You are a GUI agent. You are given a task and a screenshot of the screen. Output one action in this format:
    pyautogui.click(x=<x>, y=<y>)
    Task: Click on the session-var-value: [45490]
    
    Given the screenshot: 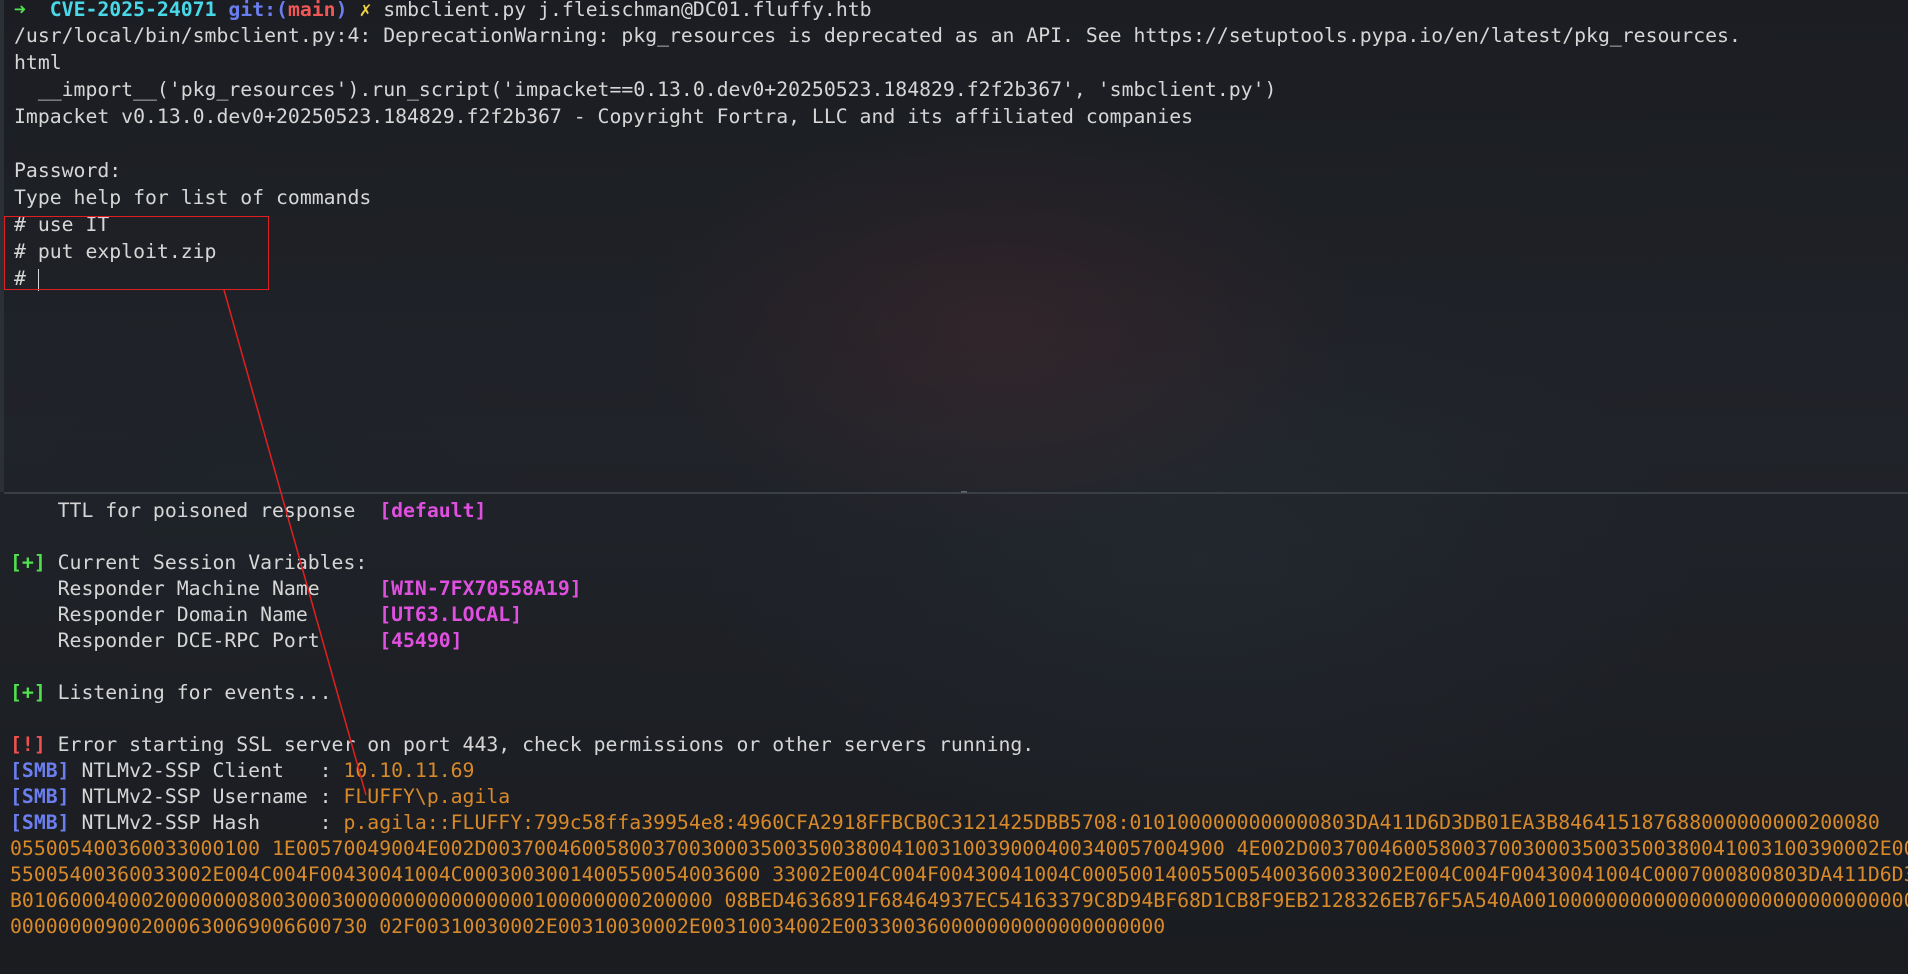 What is the action you would take?
    pyautogui.click(x=421, y=640)
    